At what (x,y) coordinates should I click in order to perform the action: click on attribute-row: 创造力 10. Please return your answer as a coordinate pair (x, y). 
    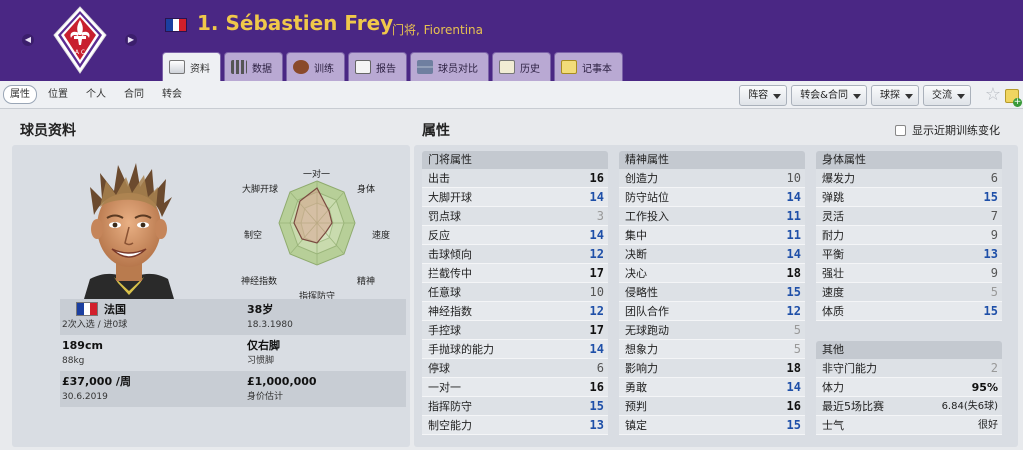
    Looking at the image, I should click on (712, 178).